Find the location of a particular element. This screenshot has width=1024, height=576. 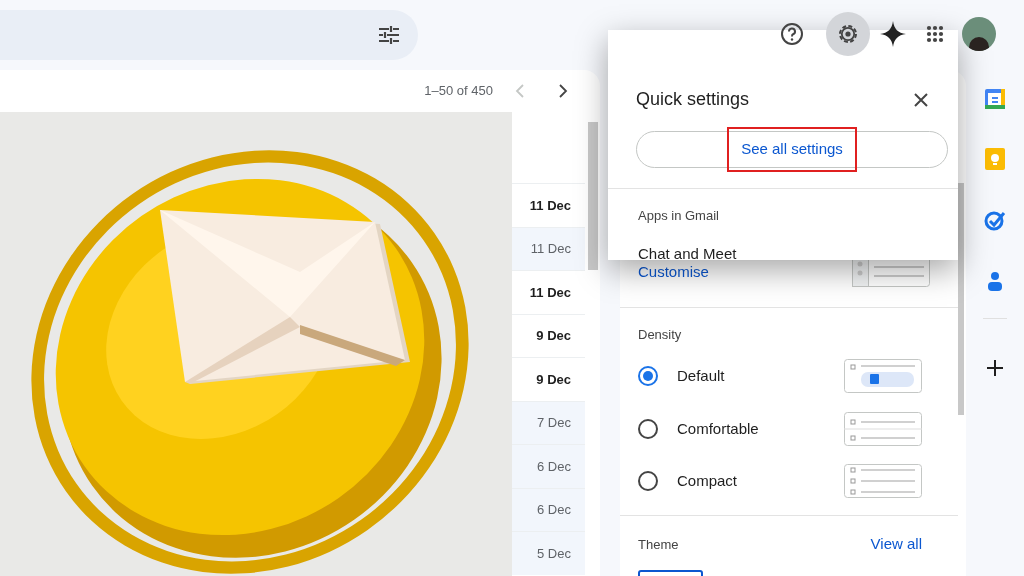

page-range: 1–50 of 450 is located at coordinates (458, 91).